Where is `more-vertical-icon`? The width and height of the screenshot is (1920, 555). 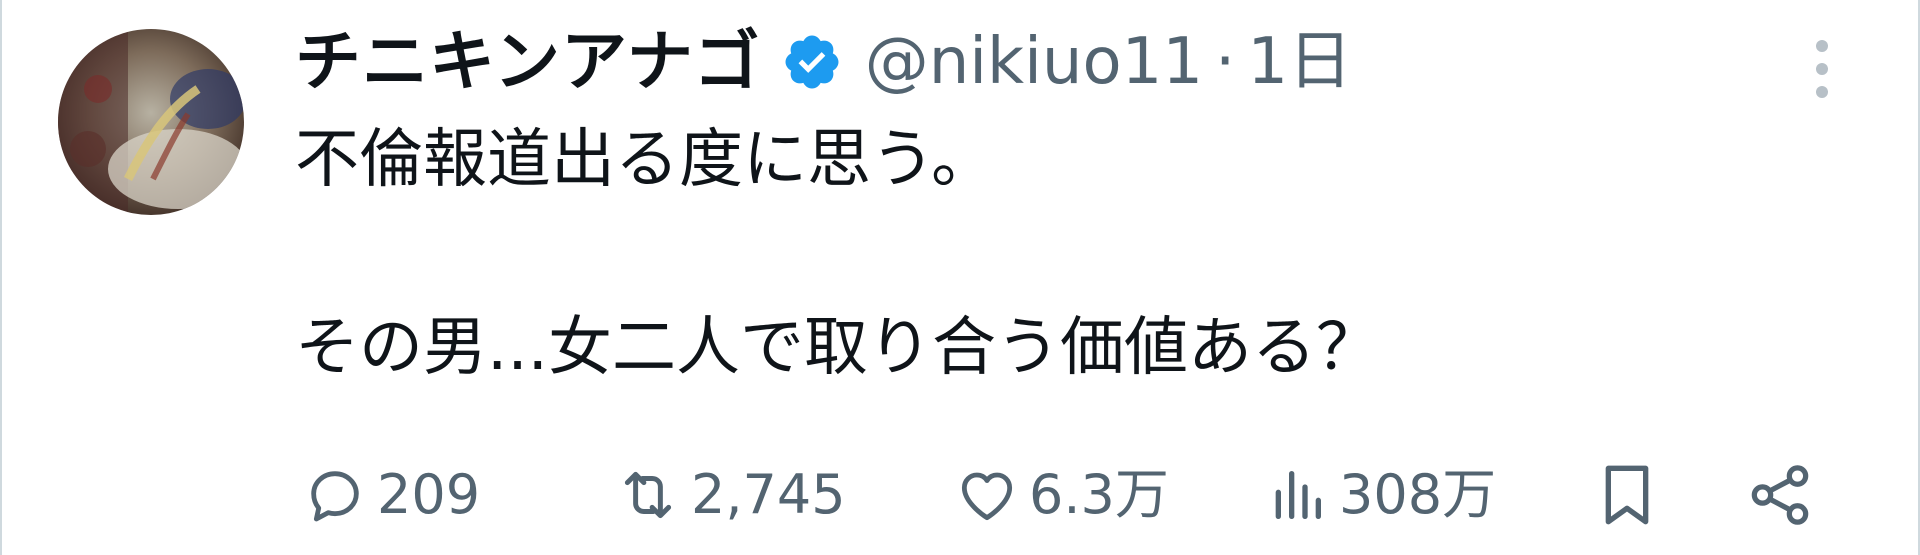
more-vertical-icon is located at coordinates (1822, 69).